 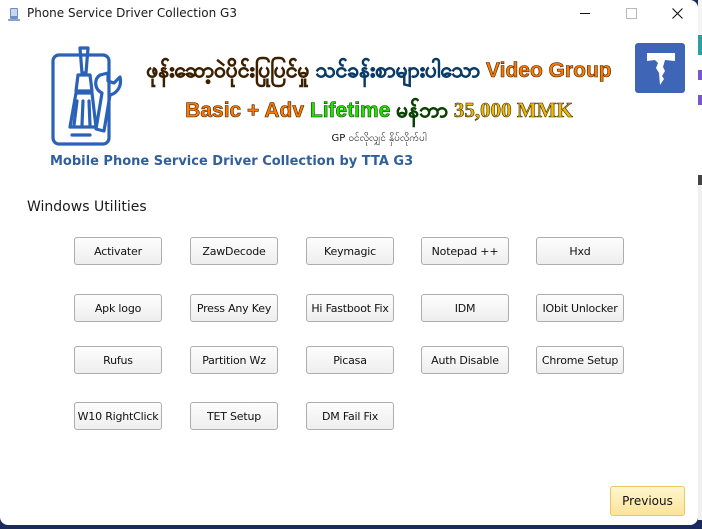 I want to click on minimize-button, so click(x=585, y=14).